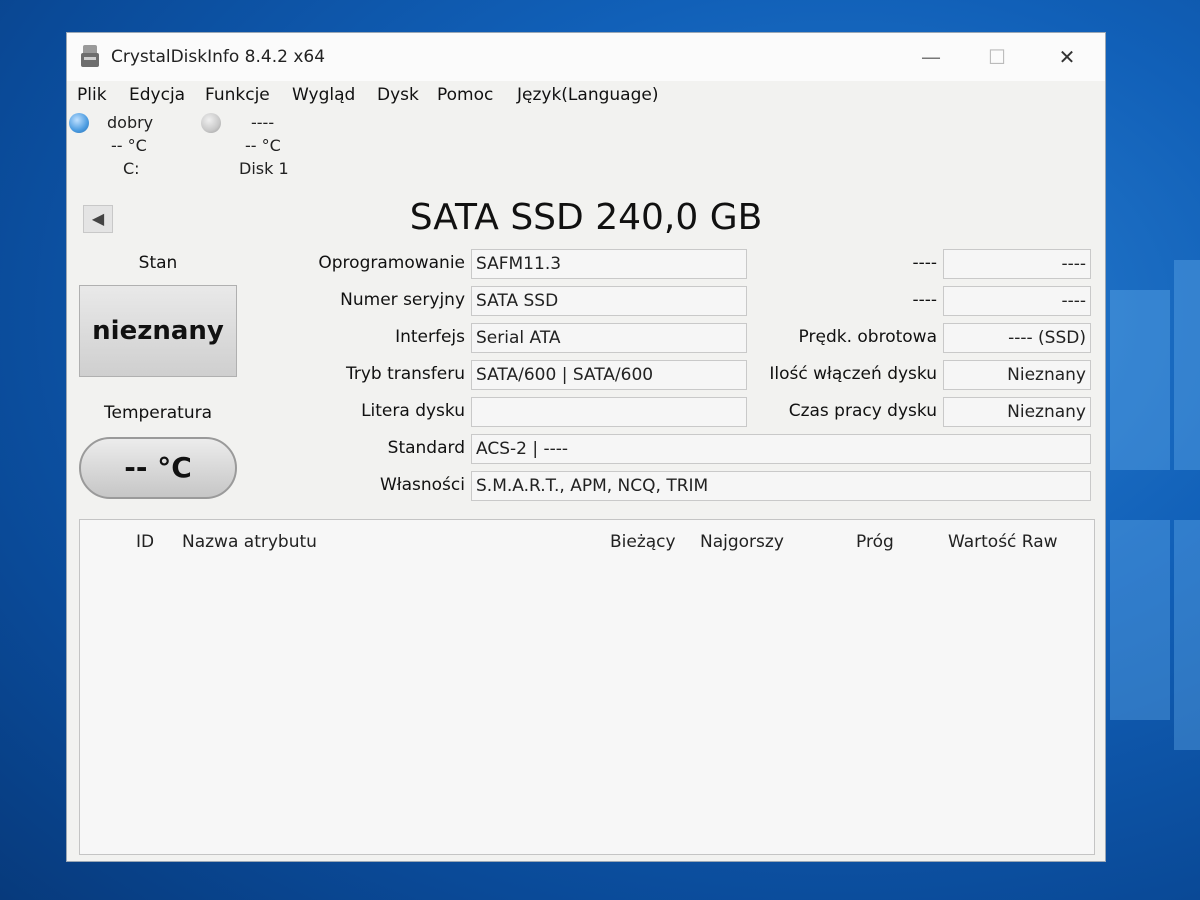 The height and width of the screenshot is (900, 1200). What do you see at coordinates (781, 449) in the screenshot?
I see `standard-value: ACS-2 | ----` at bounding box center [781, 449].